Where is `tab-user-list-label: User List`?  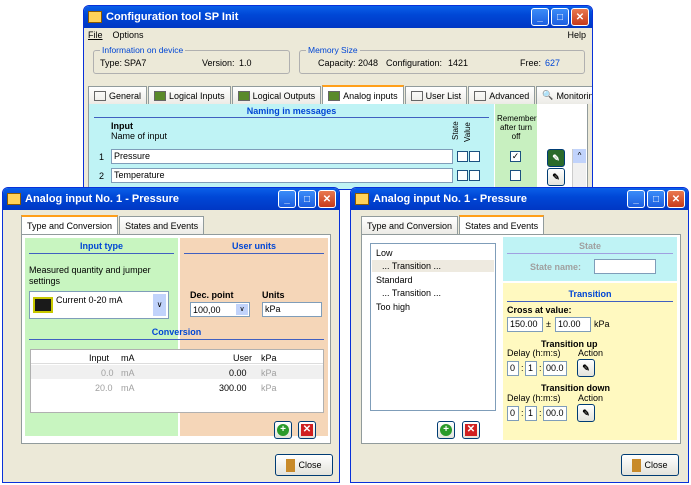 tab-user-list-label: User List is located at coordinates (443, 95).